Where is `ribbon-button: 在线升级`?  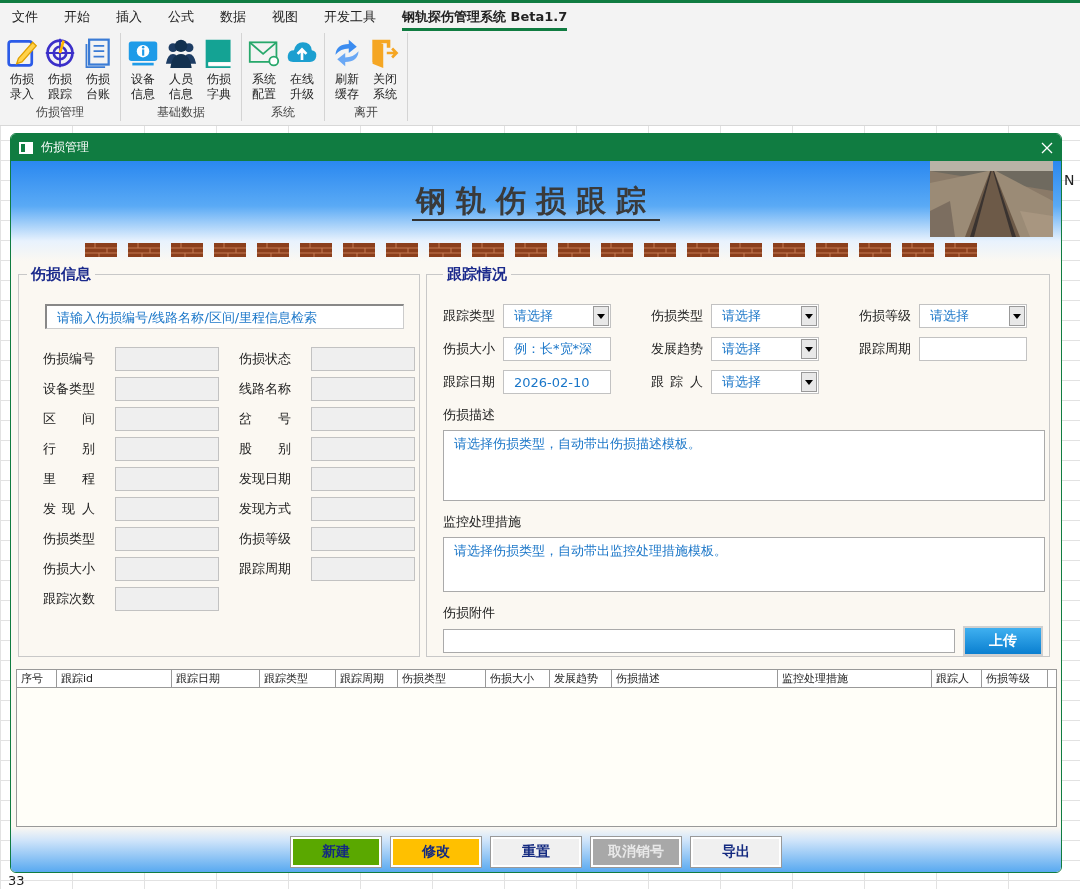
ribbon-button: 在线升级 is located at coordinates (302, 69).